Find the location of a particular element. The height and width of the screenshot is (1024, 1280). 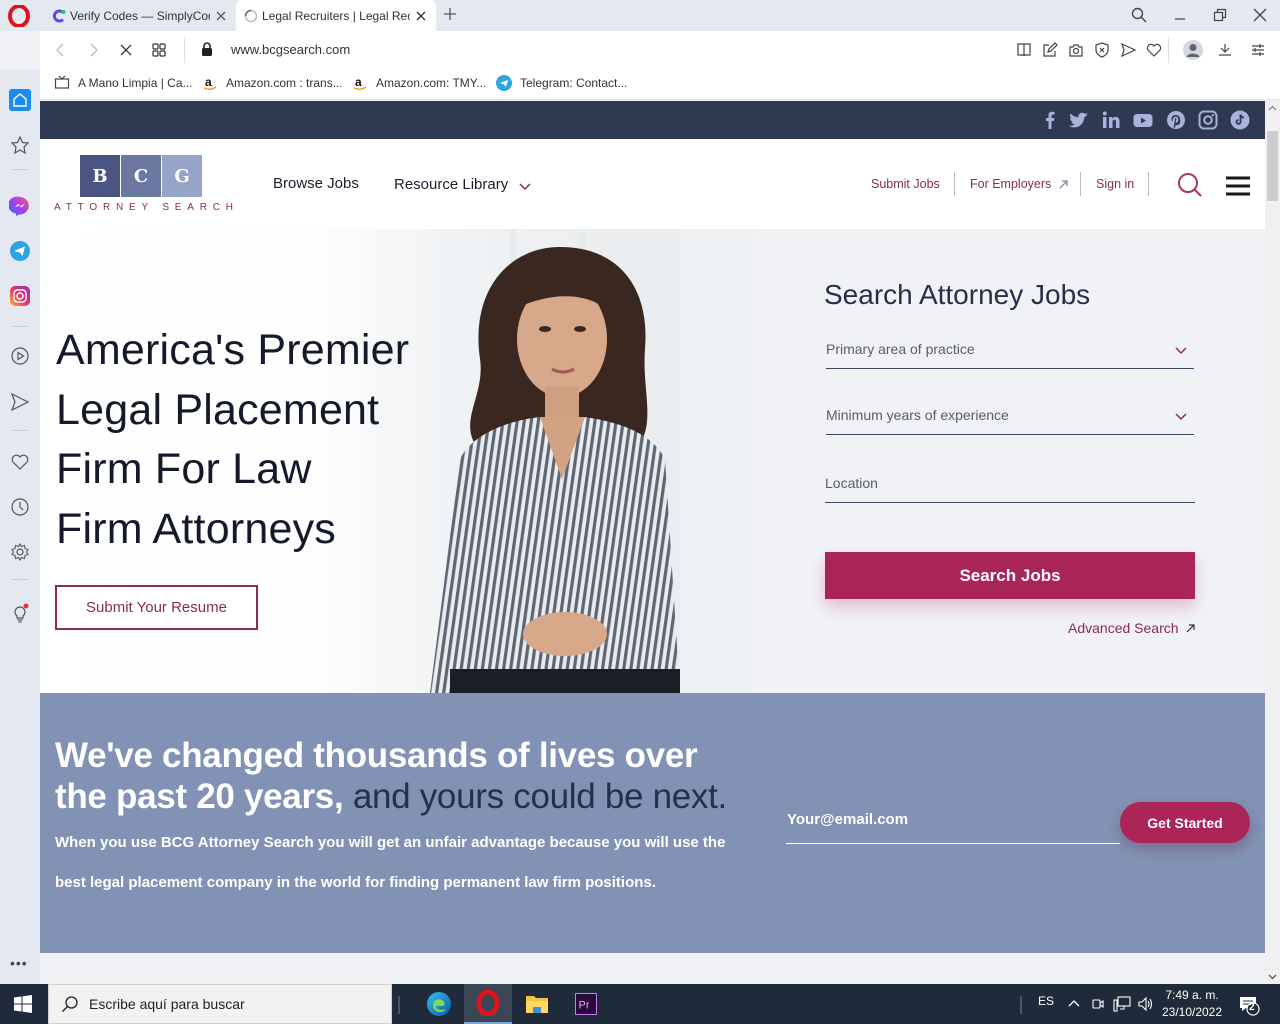

new-tab-icon is located at coordinates (450, 14).